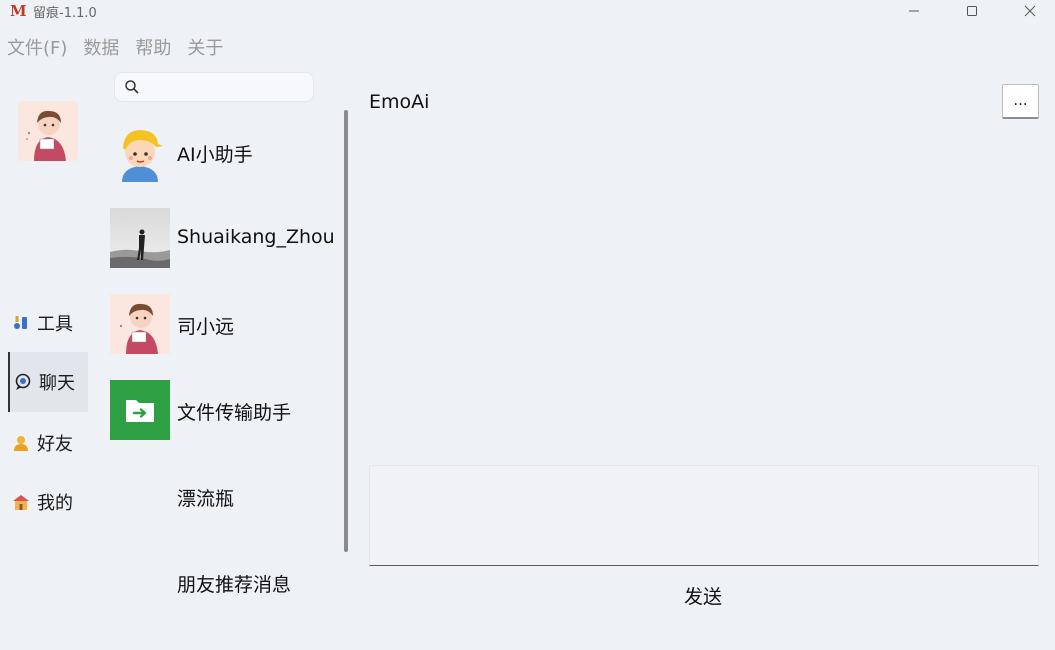 Image resolution: width=1055 pixels, height=650 pixels. Describe the element at coordinates (132, 87) in the screenshot. I see `search-icon` at that location.